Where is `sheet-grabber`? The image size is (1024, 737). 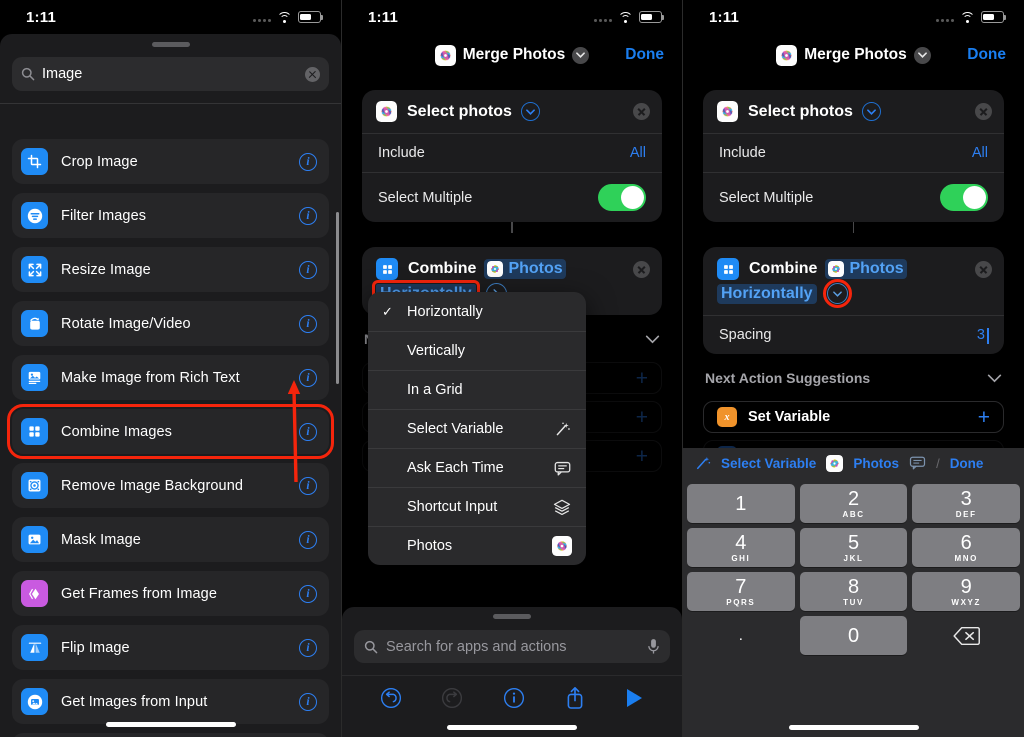 sheet-grabber is located at coordinates (170, 44).